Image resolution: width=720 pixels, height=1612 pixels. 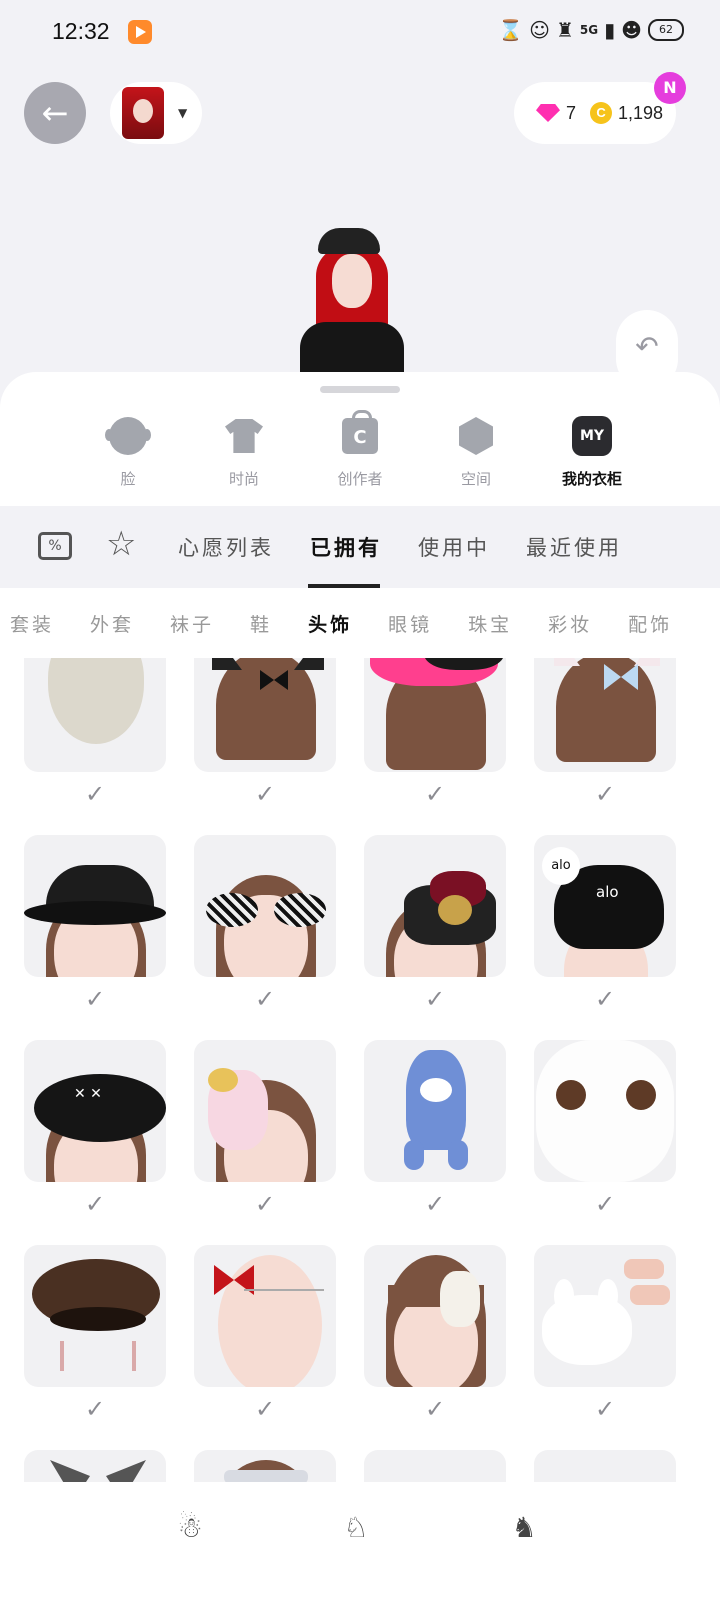 I want to click on avatar-switcher: ▼, so click(x=156, y=113).